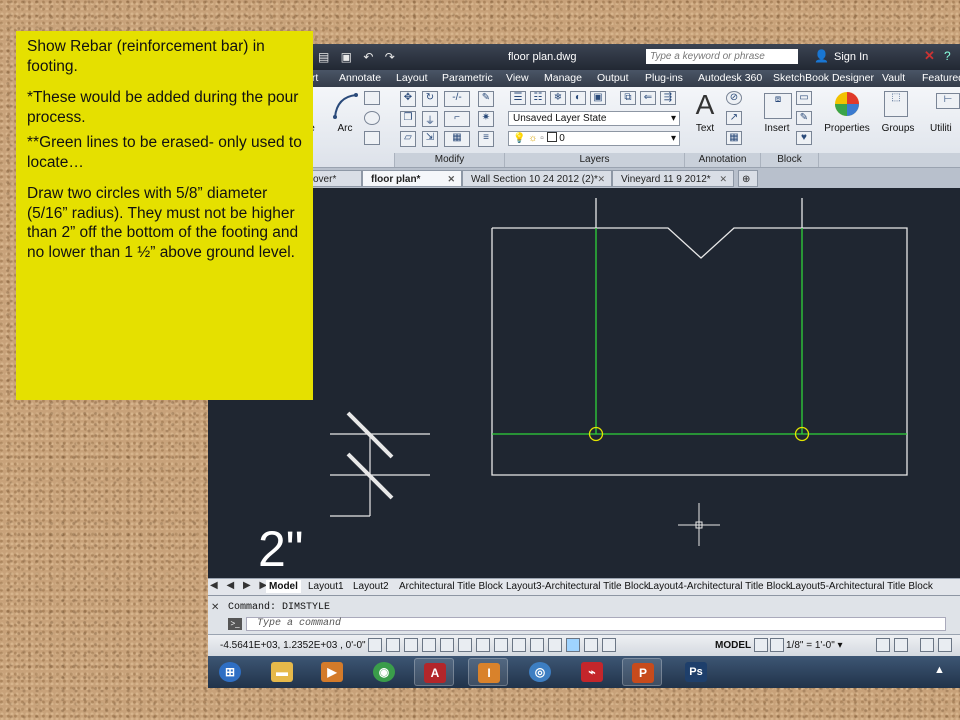 This screenshot has height=720, width=960. Describe the element at coordinates (449, 160) in the screenshot. I see `modify-panel-footer: Modify` at that location.